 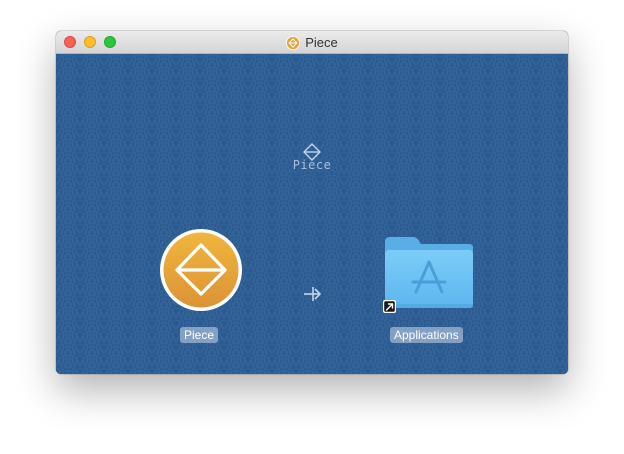 I want to click on piece-logo-icon, so click(x=293, y=42).